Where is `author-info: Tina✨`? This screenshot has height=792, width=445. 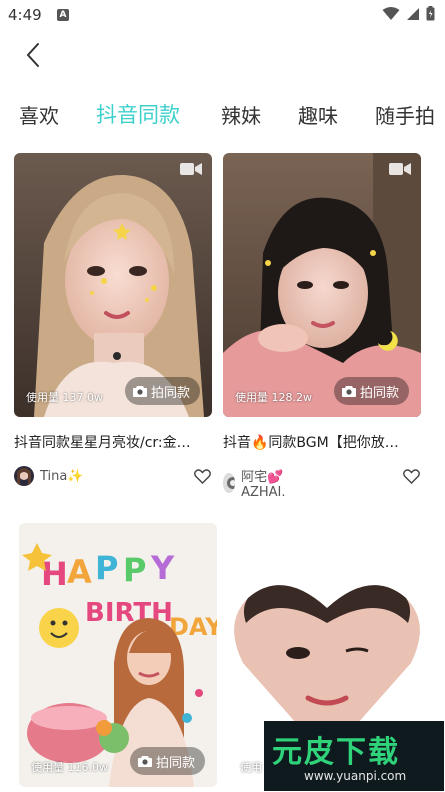 author-info: Tina✨ is located at coordinates (49, 476).